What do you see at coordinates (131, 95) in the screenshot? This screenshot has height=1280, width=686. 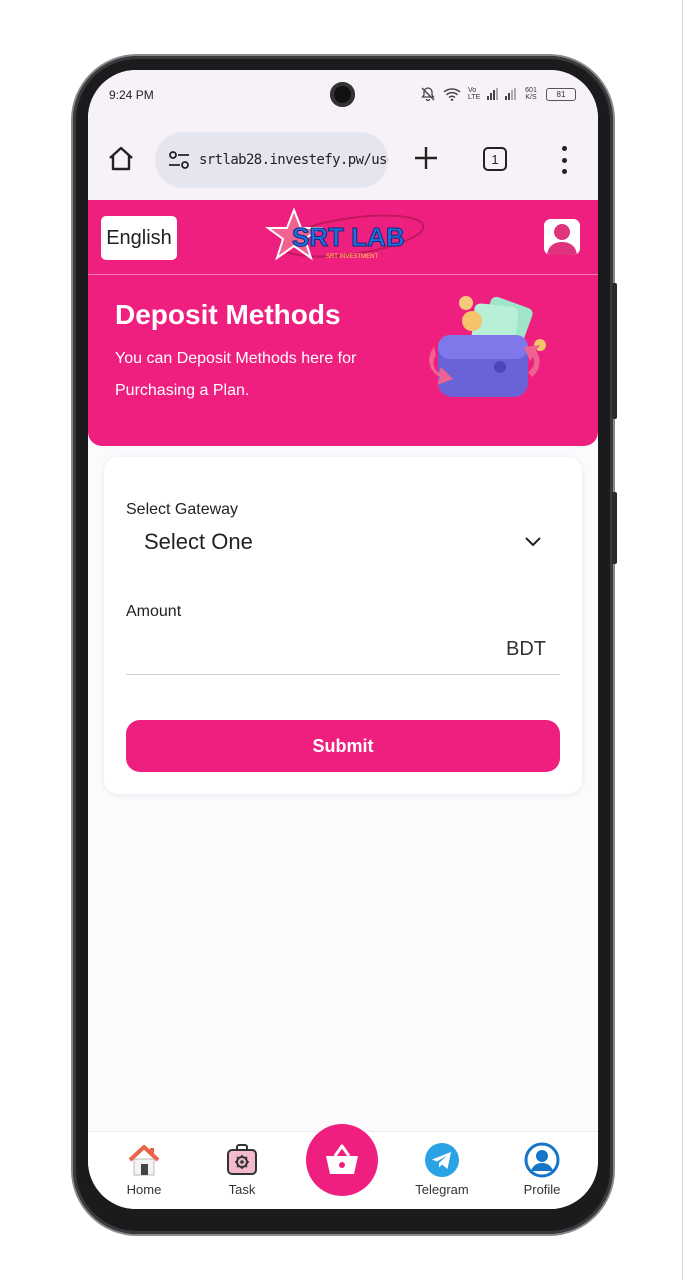 I see `status-time: 9:24 PM` at bounding box center [131, 95].